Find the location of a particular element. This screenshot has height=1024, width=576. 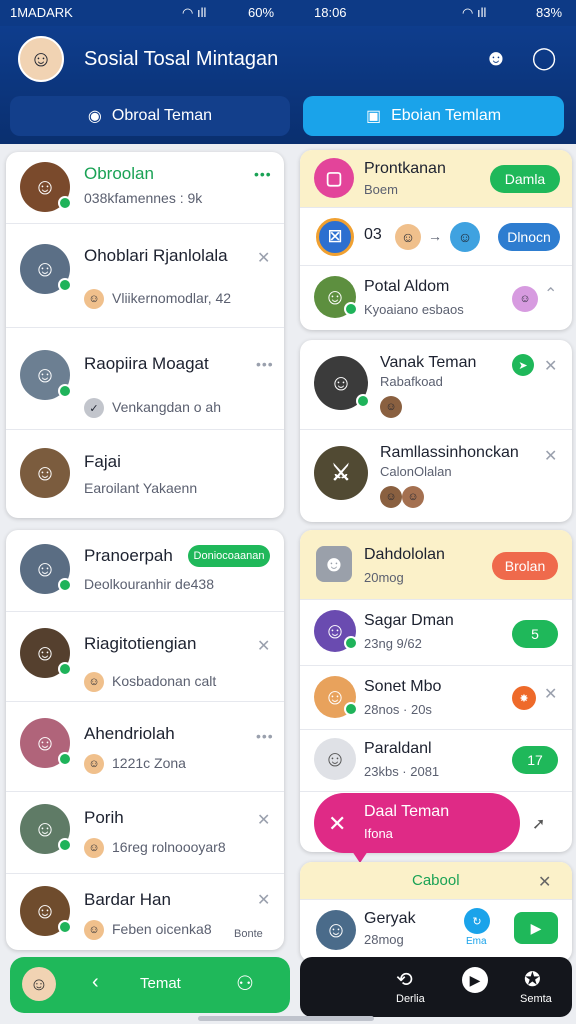

send-icon: ➤ is located at coordinates (523, 365).